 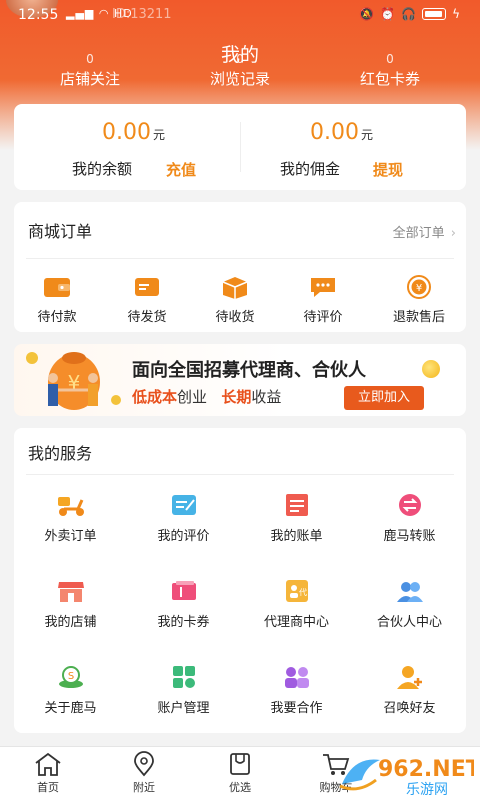 What do you see at coordinates (431, 369) in the screenshot?
I see `coin-icon` at bounding box center [431, 369].